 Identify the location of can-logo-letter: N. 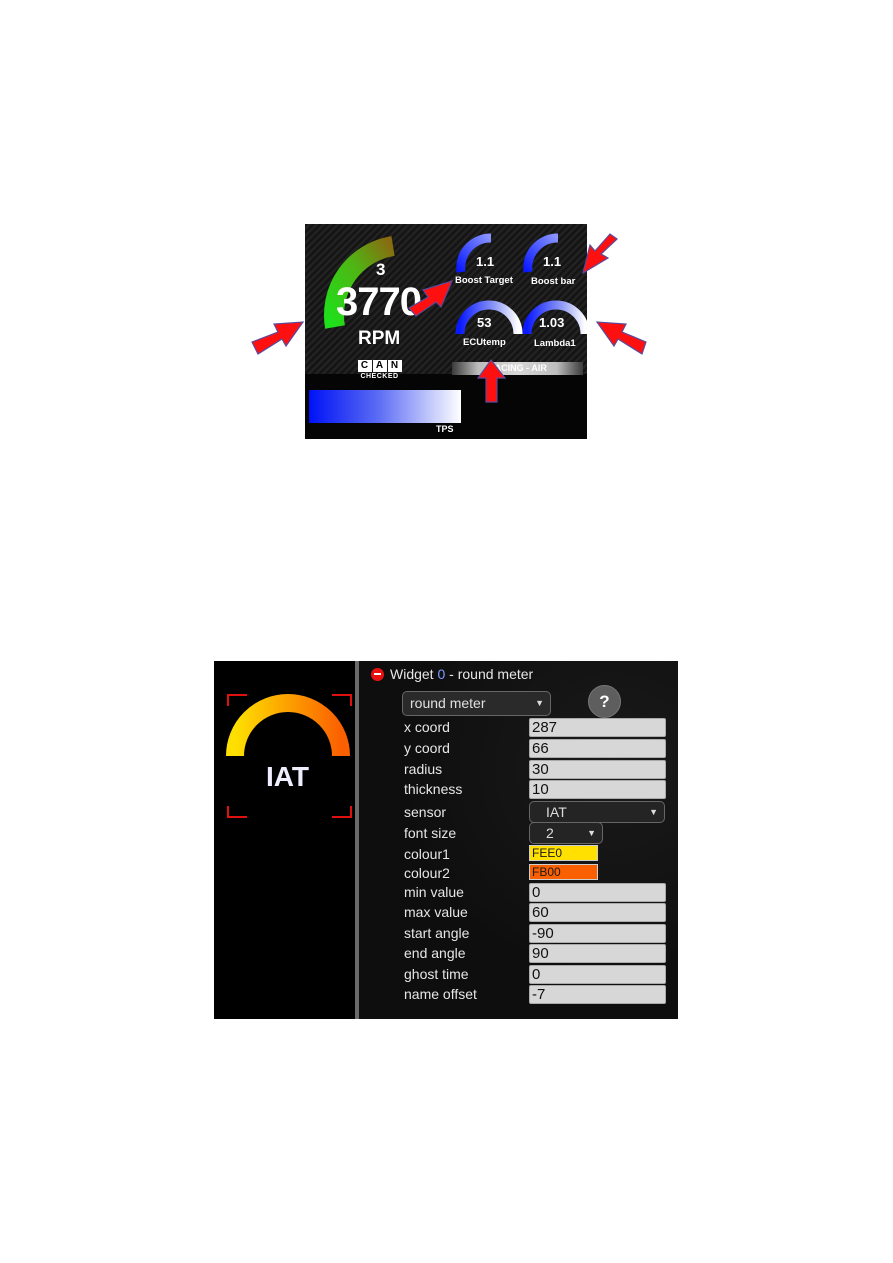
(394, 366).